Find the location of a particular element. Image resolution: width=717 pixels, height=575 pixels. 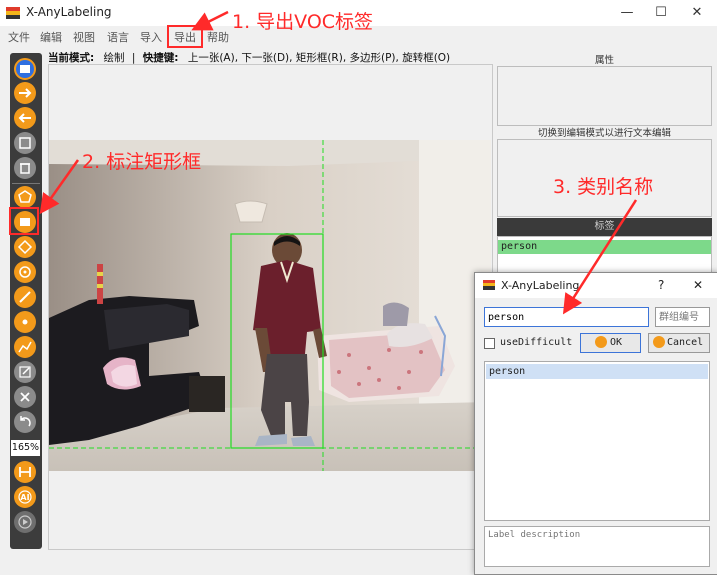

arrow-step2 is located at coordinates (59, 187).